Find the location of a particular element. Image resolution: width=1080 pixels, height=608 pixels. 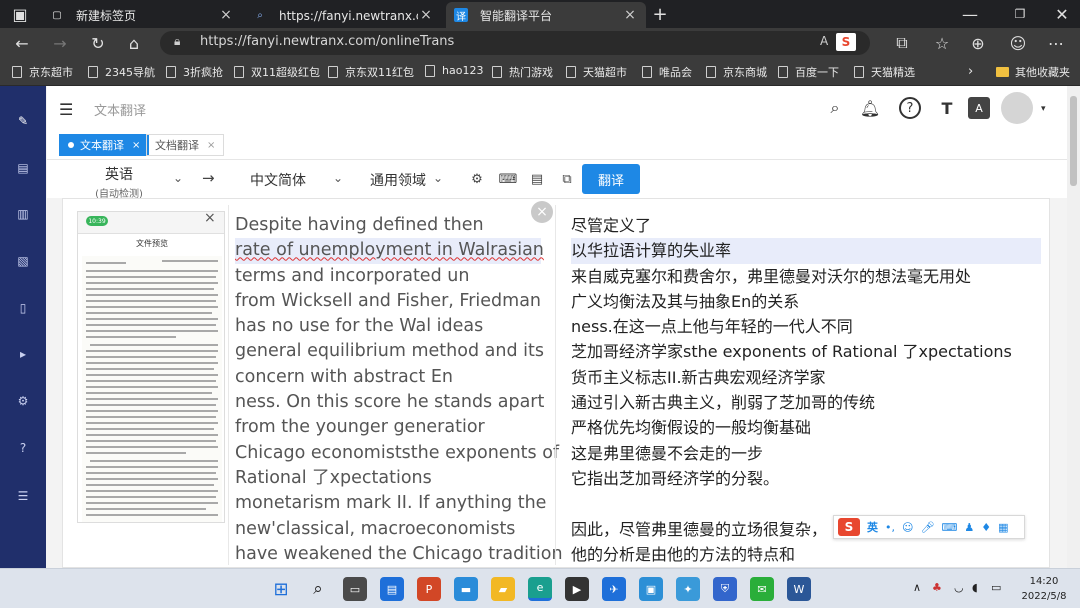

browser-tab-new: ▢ 新建标签页 × is located at coordinates (142, 15).